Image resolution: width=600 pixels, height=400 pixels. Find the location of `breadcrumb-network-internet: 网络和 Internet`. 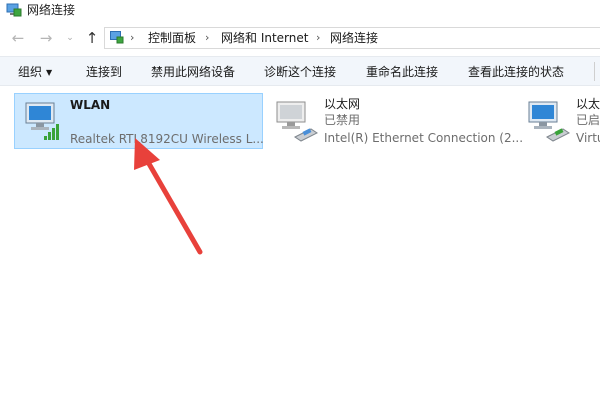

breadcrumb-network-internet: 网络和 Internet is located at coordinates (264, 38).